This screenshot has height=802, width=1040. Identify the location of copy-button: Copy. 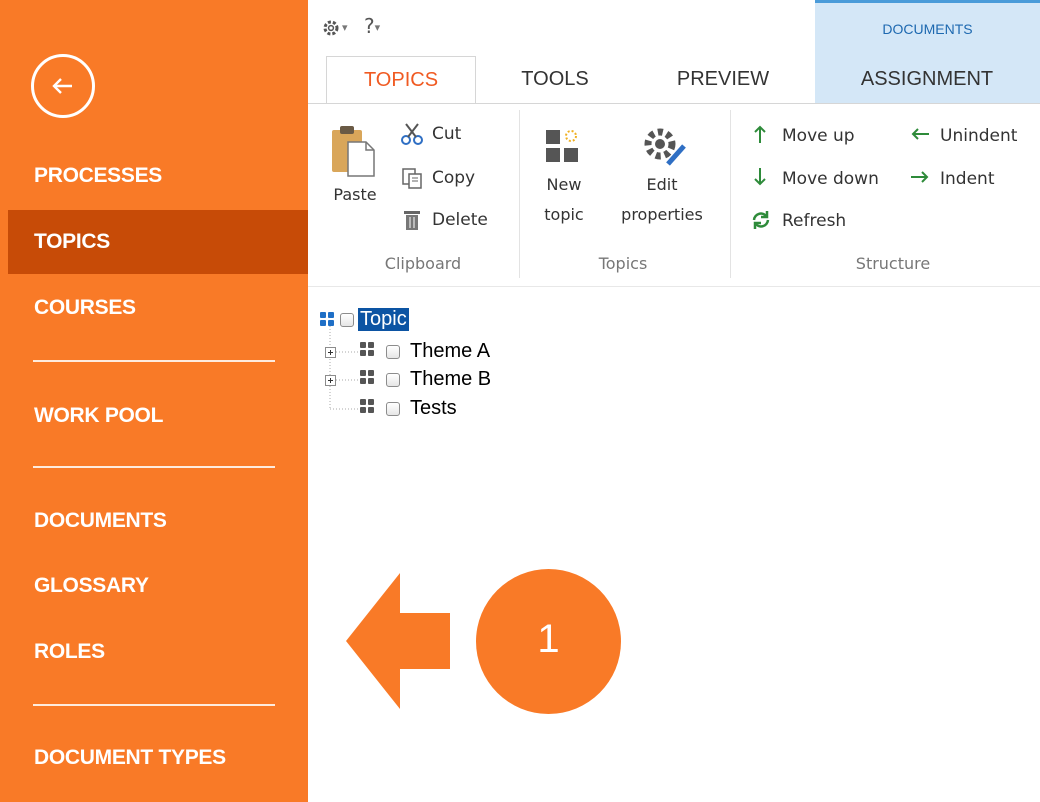
(437, 180).